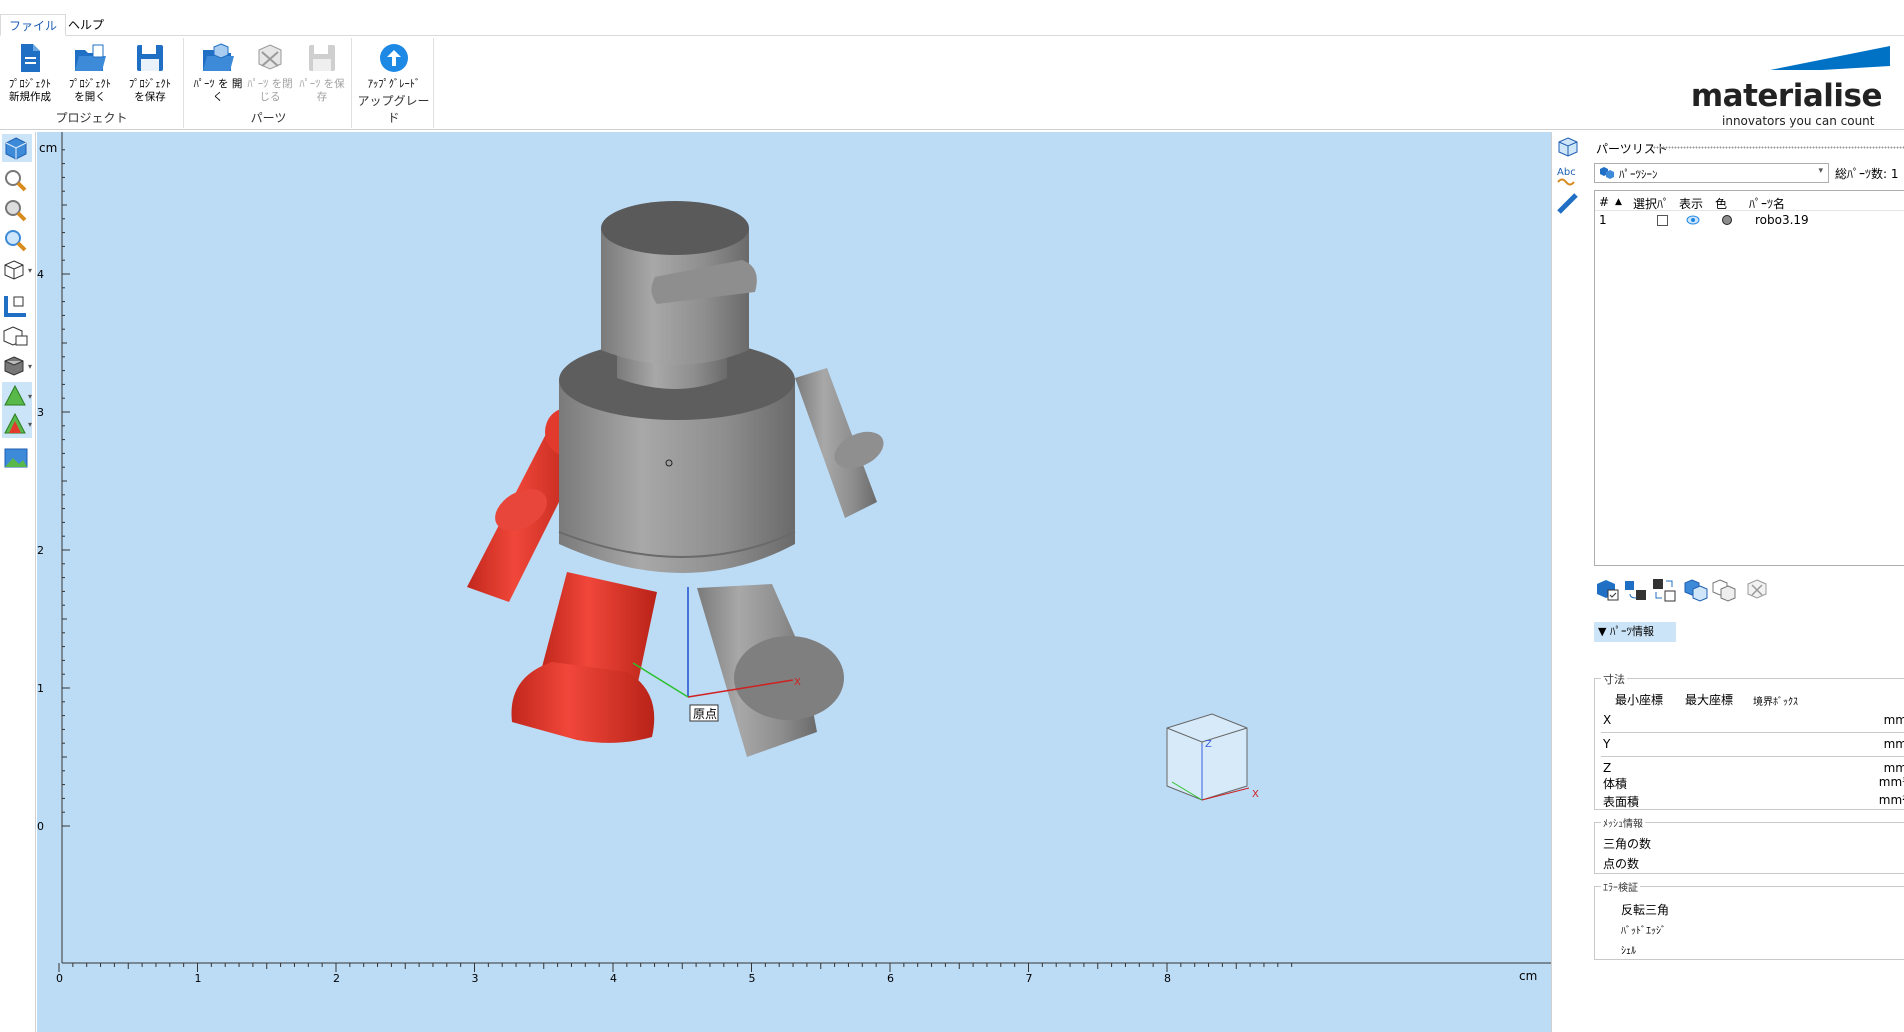  I want to click on view-direction-tool: ▾, so click(17, 270).